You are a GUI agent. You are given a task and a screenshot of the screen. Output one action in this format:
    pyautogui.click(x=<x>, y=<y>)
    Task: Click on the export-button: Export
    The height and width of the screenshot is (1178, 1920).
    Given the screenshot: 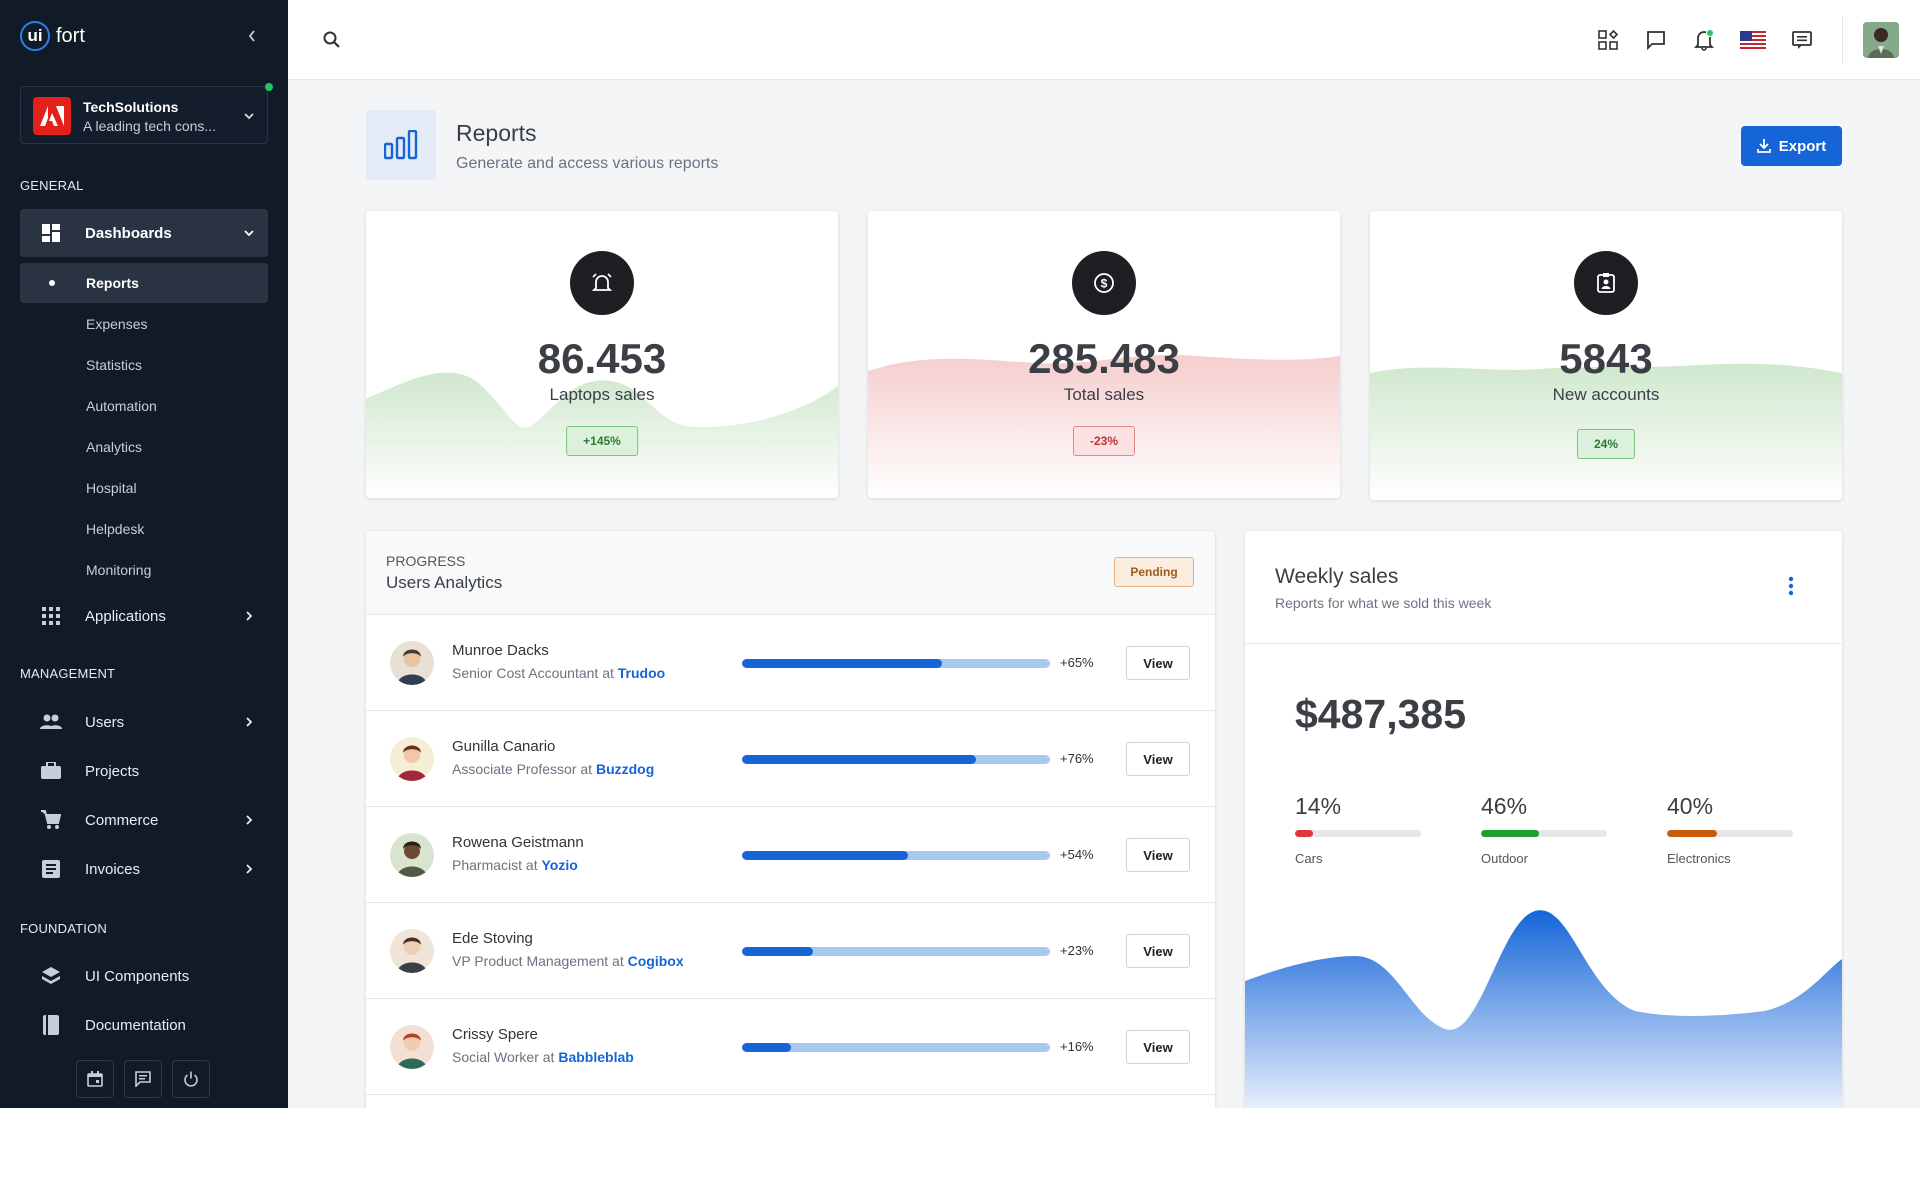 What is the action you would take?
    pyautogui.click(x=1791, y=146)
    